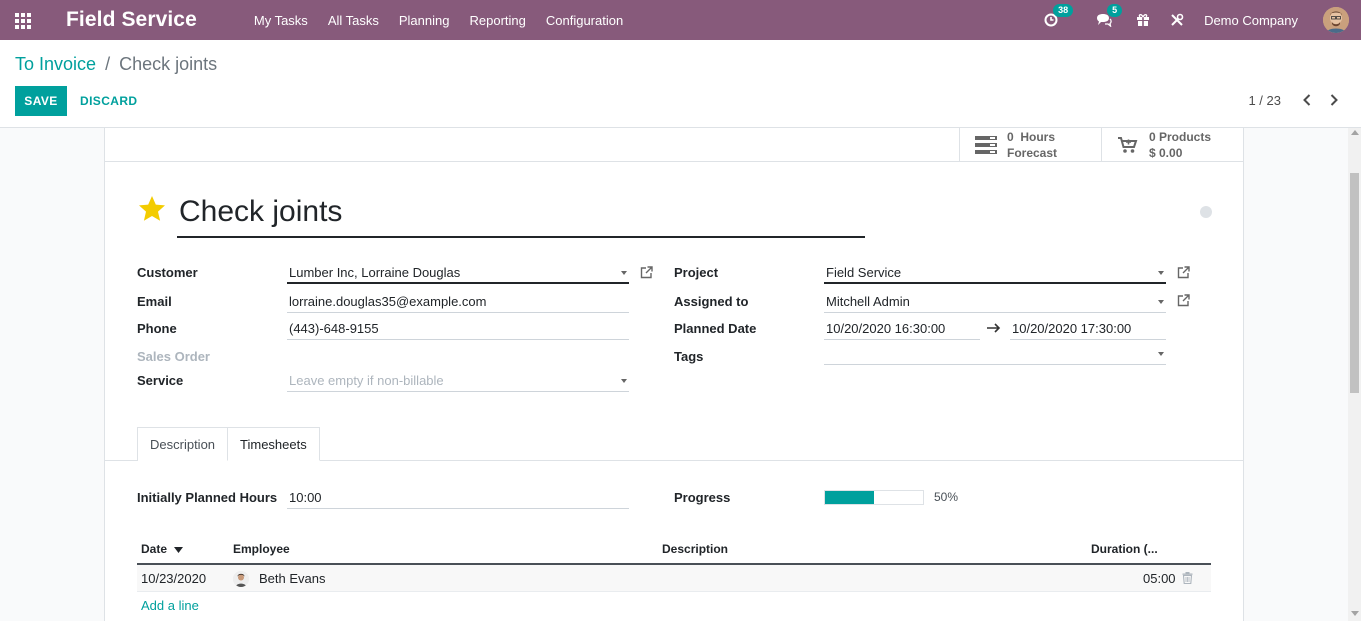  I want to click on menu-all-tasks: All Tasks, so click(353, 20).